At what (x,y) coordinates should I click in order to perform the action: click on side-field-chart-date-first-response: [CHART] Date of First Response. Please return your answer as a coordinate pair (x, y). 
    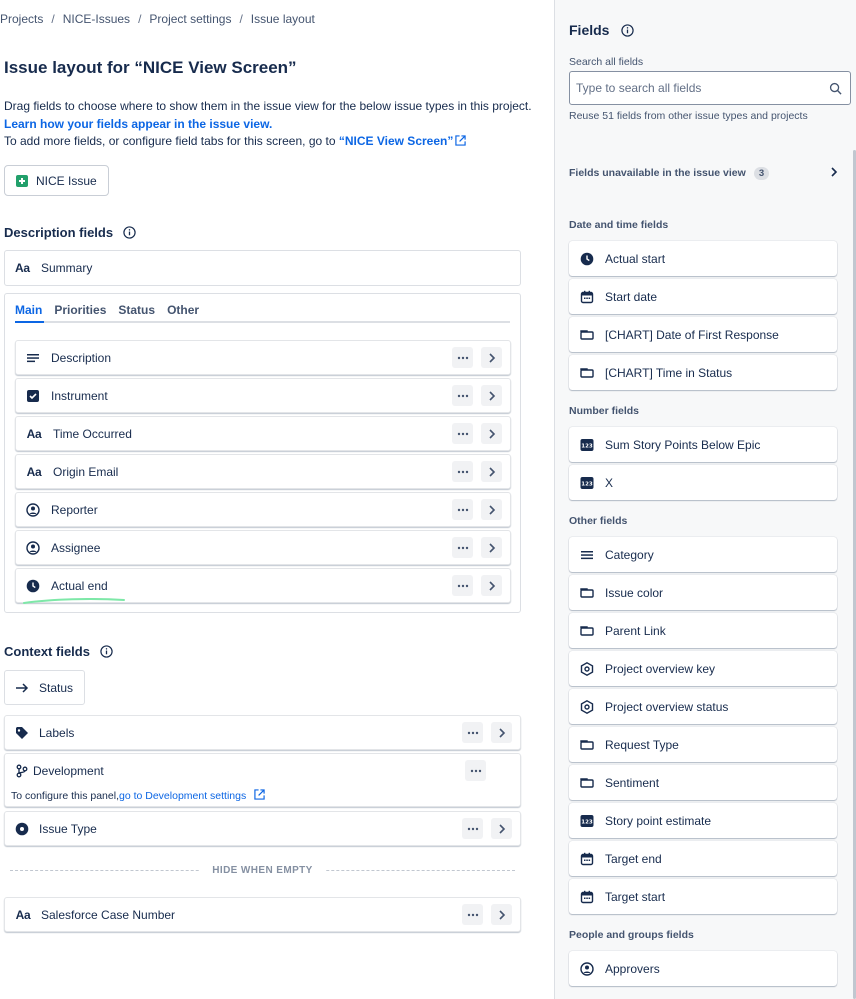
    Looking at the image, I should click on (703, 334).